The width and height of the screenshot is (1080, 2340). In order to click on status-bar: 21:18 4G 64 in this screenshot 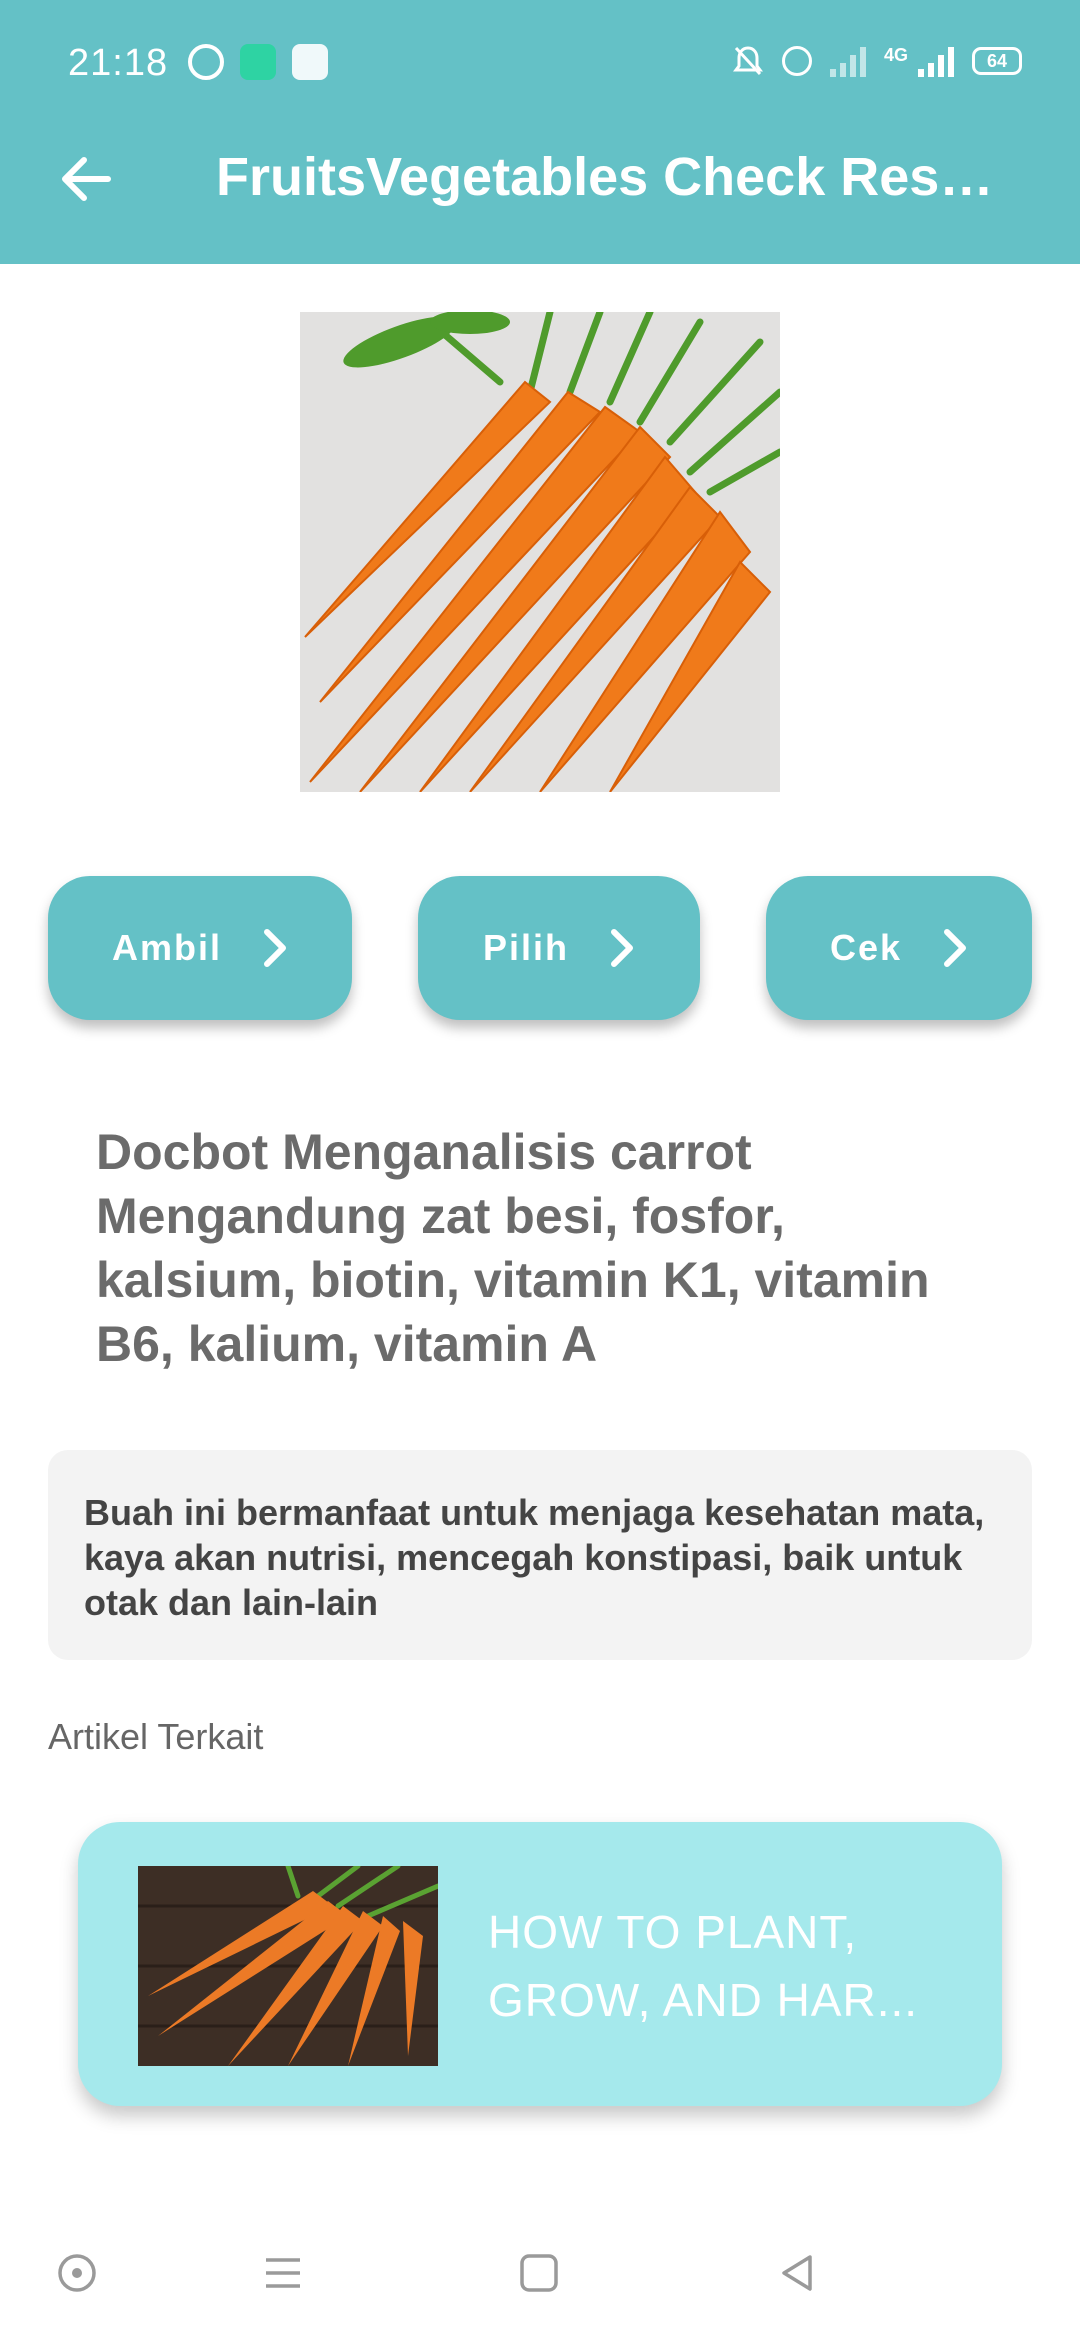, I will do `click(540, 65)`.